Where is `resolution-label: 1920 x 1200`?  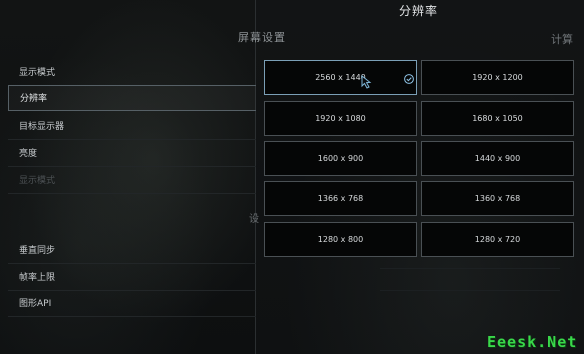
resolution-label: 1920 x 1200 is located at coordinates (497, 77).